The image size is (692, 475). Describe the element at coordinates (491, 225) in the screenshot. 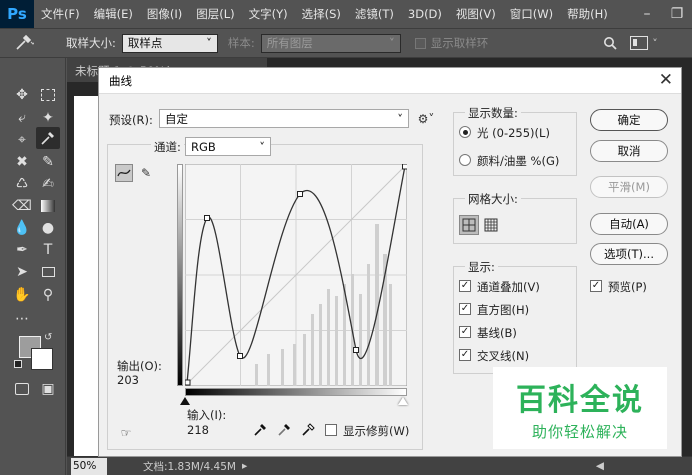

I see `detailed-grid-icon` at that location.